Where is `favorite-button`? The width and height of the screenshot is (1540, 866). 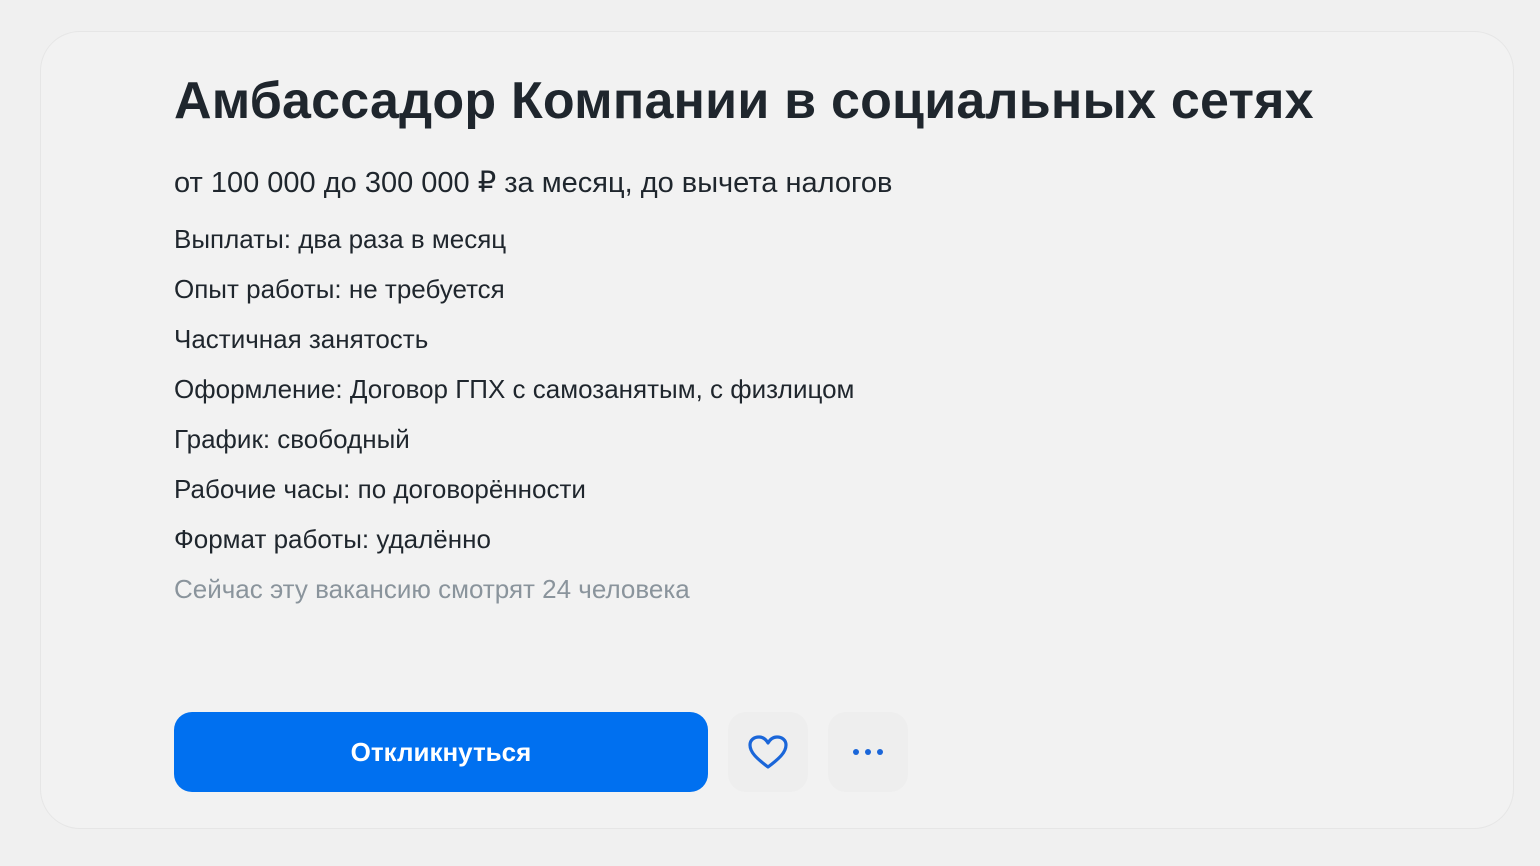 favorite-button is located at coordinates (768, 752).